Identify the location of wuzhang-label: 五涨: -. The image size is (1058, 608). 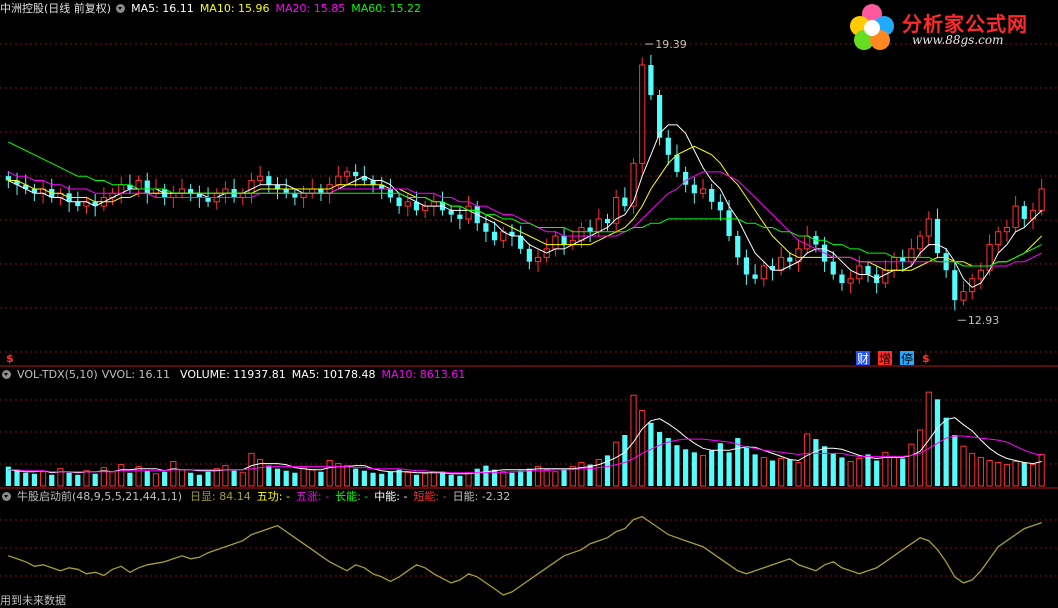
(312, 496).